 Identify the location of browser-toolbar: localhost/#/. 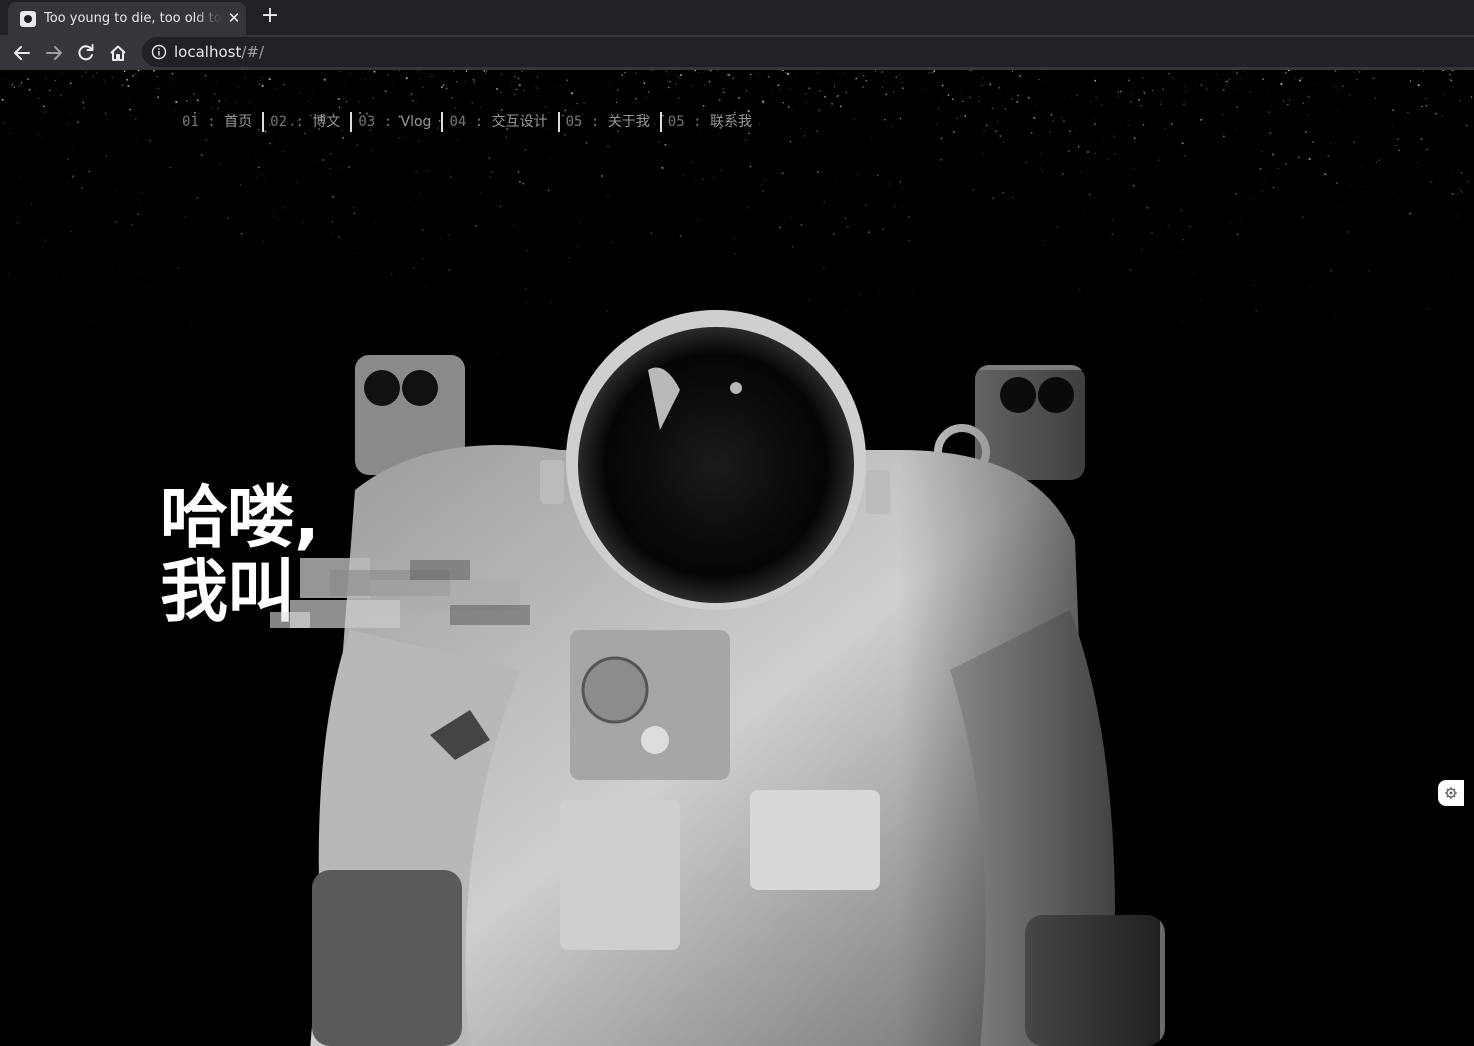
(737, 52).